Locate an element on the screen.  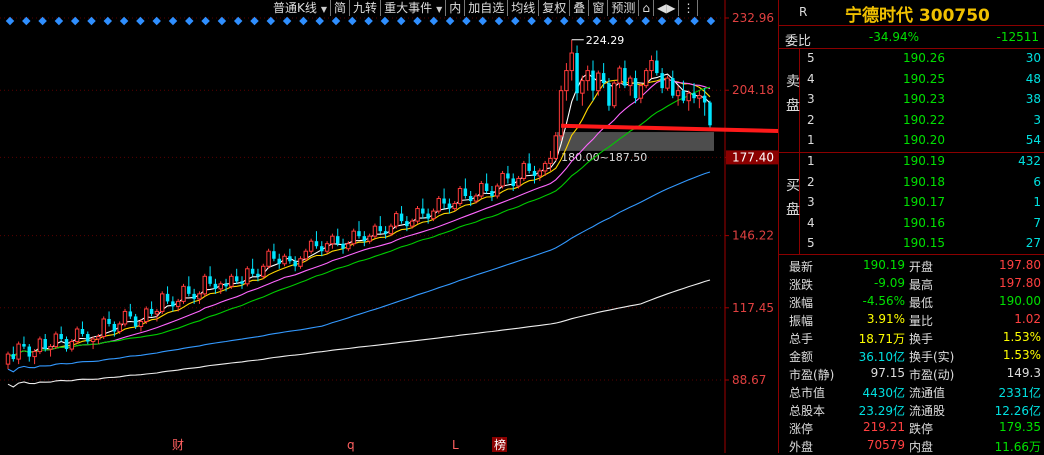
toolbar-button: ◀▶ is located at coordinates (666, 8).